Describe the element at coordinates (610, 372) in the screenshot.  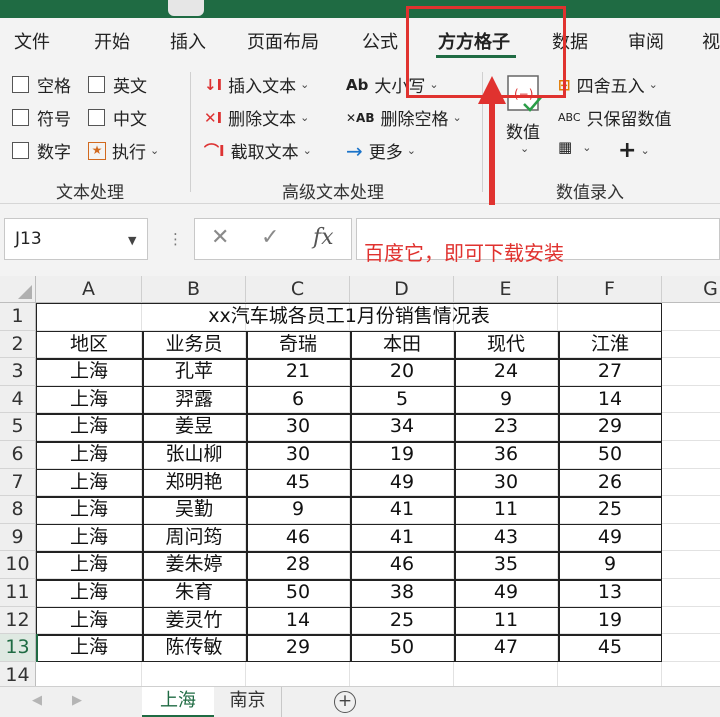
I see `table-cell: 27` at that location.